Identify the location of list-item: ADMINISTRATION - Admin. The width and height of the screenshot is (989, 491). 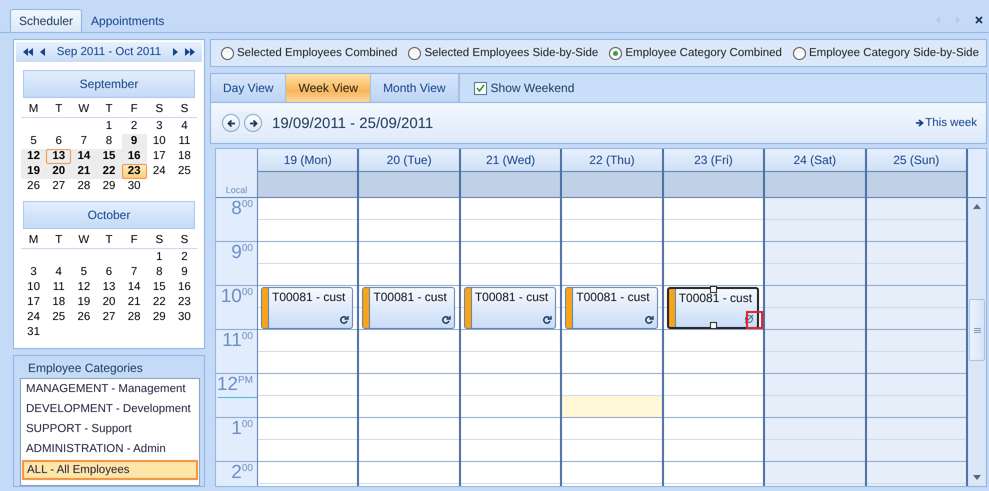
(110, 449).